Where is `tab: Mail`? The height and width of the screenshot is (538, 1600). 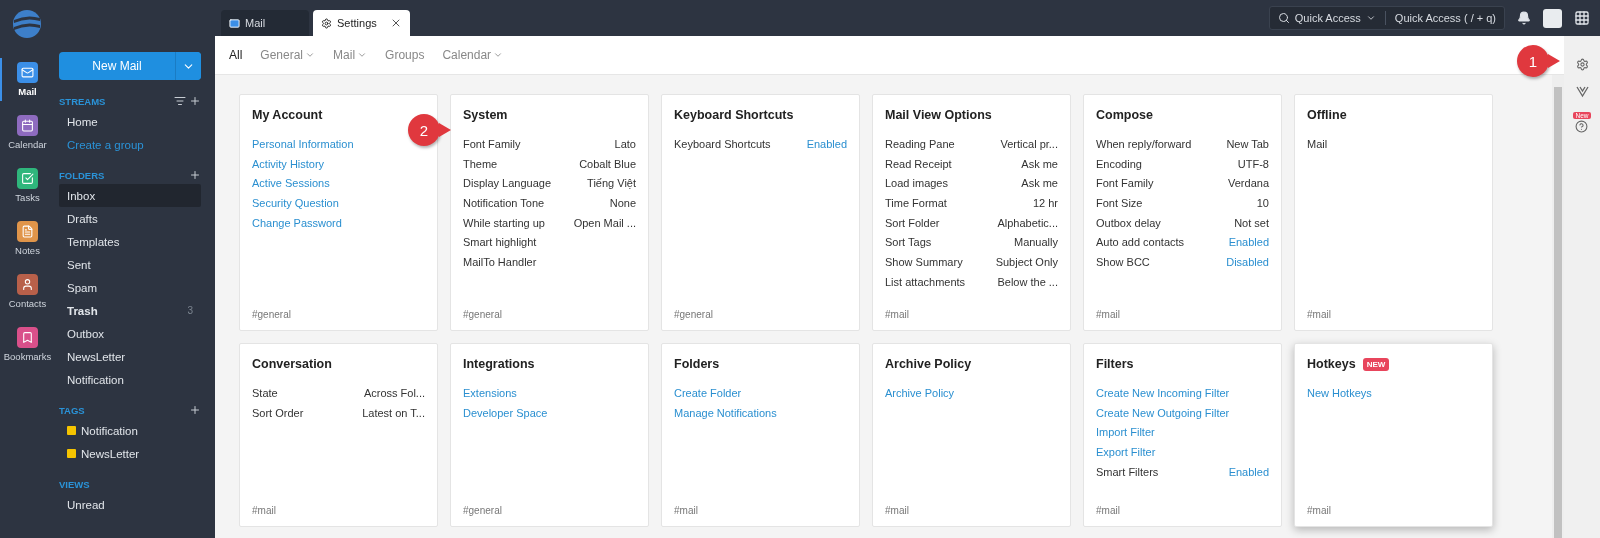
tab: Mail is located at coordinates (265, 23).